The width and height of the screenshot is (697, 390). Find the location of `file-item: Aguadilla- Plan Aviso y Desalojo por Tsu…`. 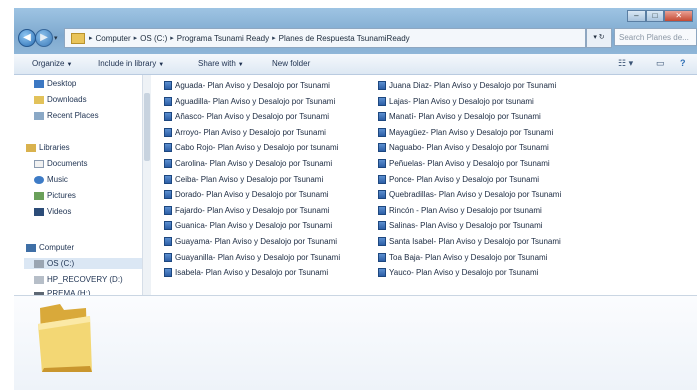

file-item: Aguadilla- Plan Aviso y Desalojo por Tsu… is located at coordinates (249, 101).